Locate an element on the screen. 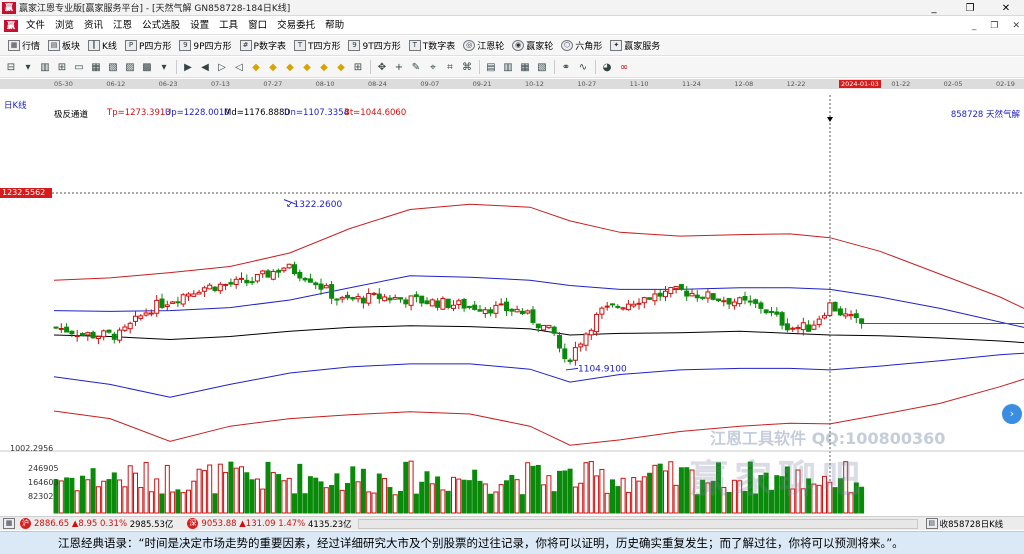 The width and height of the screenshot is (1024, 554). draw-tool-button: ◁ is located at coordinates (239, 67).